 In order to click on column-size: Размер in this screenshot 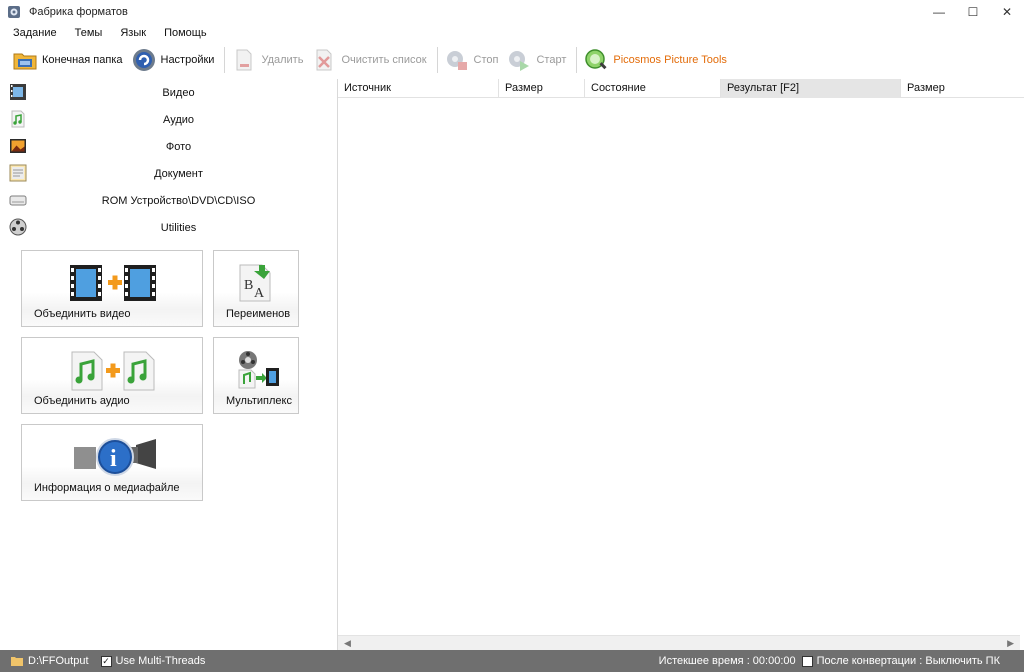, I will do `click(542, 88)`.